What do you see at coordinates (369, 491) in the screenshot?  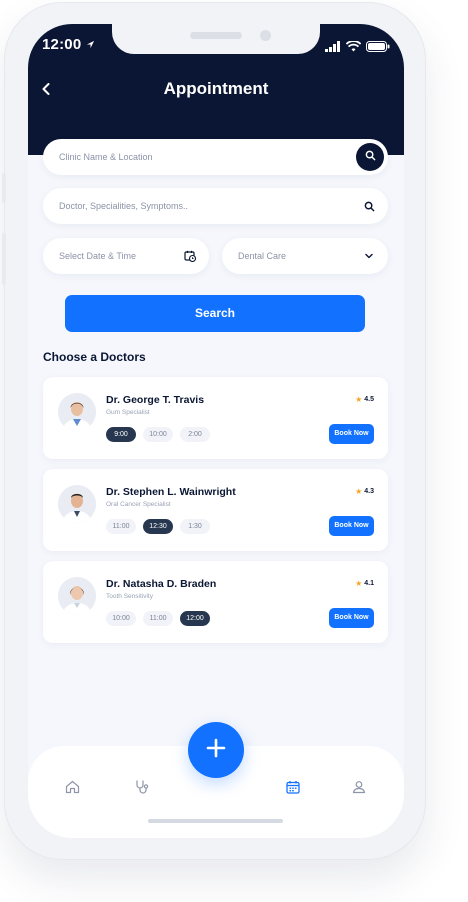 I see `rating-value: 4.3` at bounding box center [369, 491].